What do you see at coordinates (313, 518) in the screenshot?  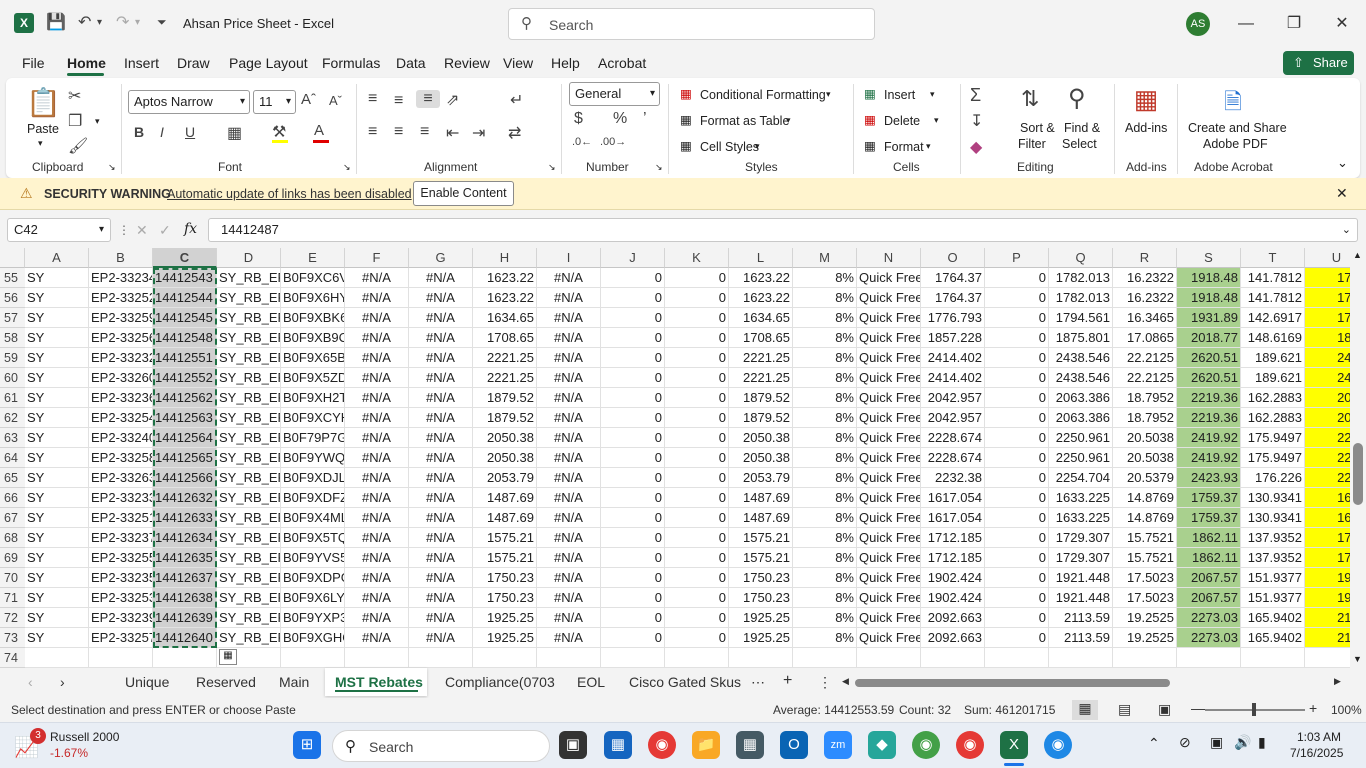 I see `table-cell: B0F9X4ML` at bounding box center [313, 518].